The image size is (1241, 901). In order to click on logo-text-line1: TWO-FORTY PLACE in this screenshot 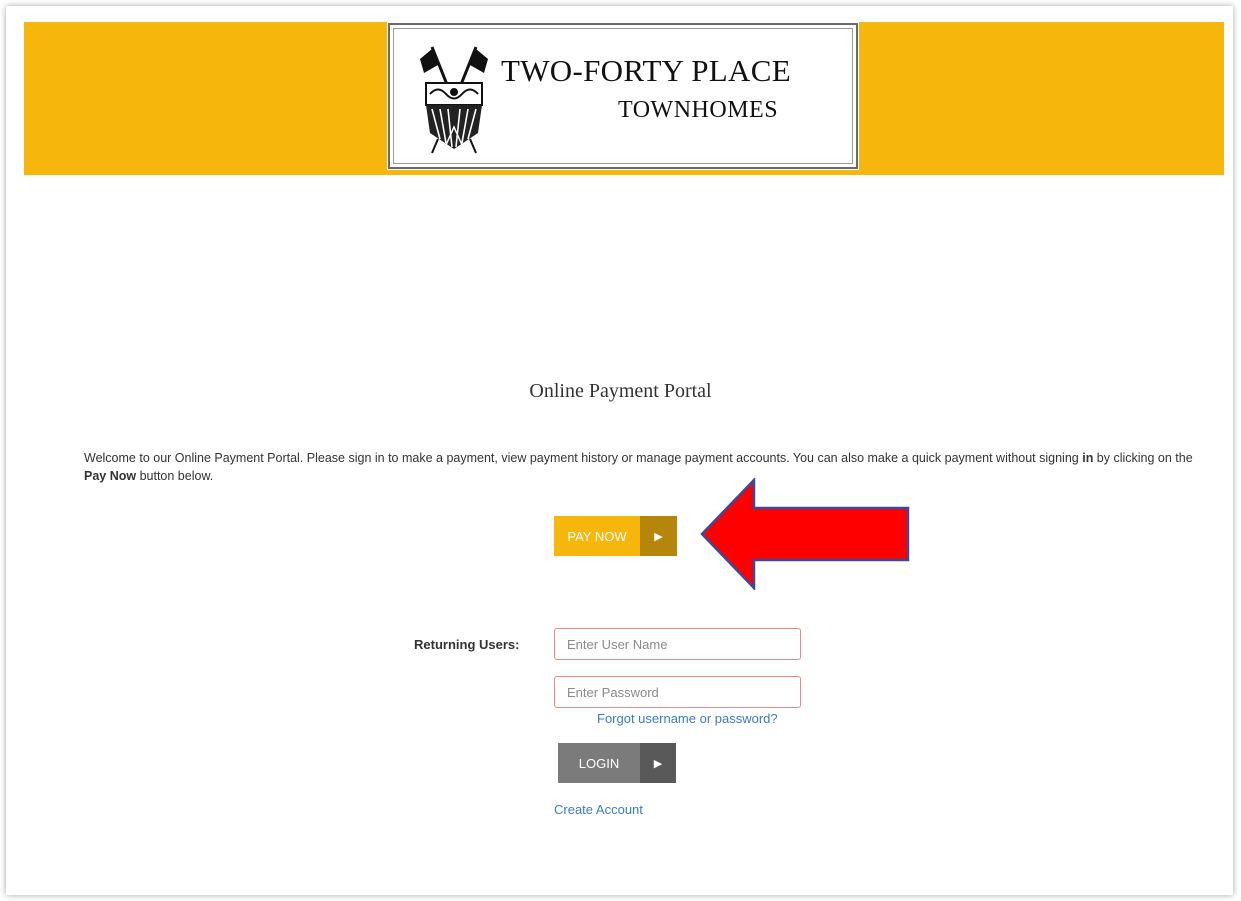, I will do `click(646, 70)`.